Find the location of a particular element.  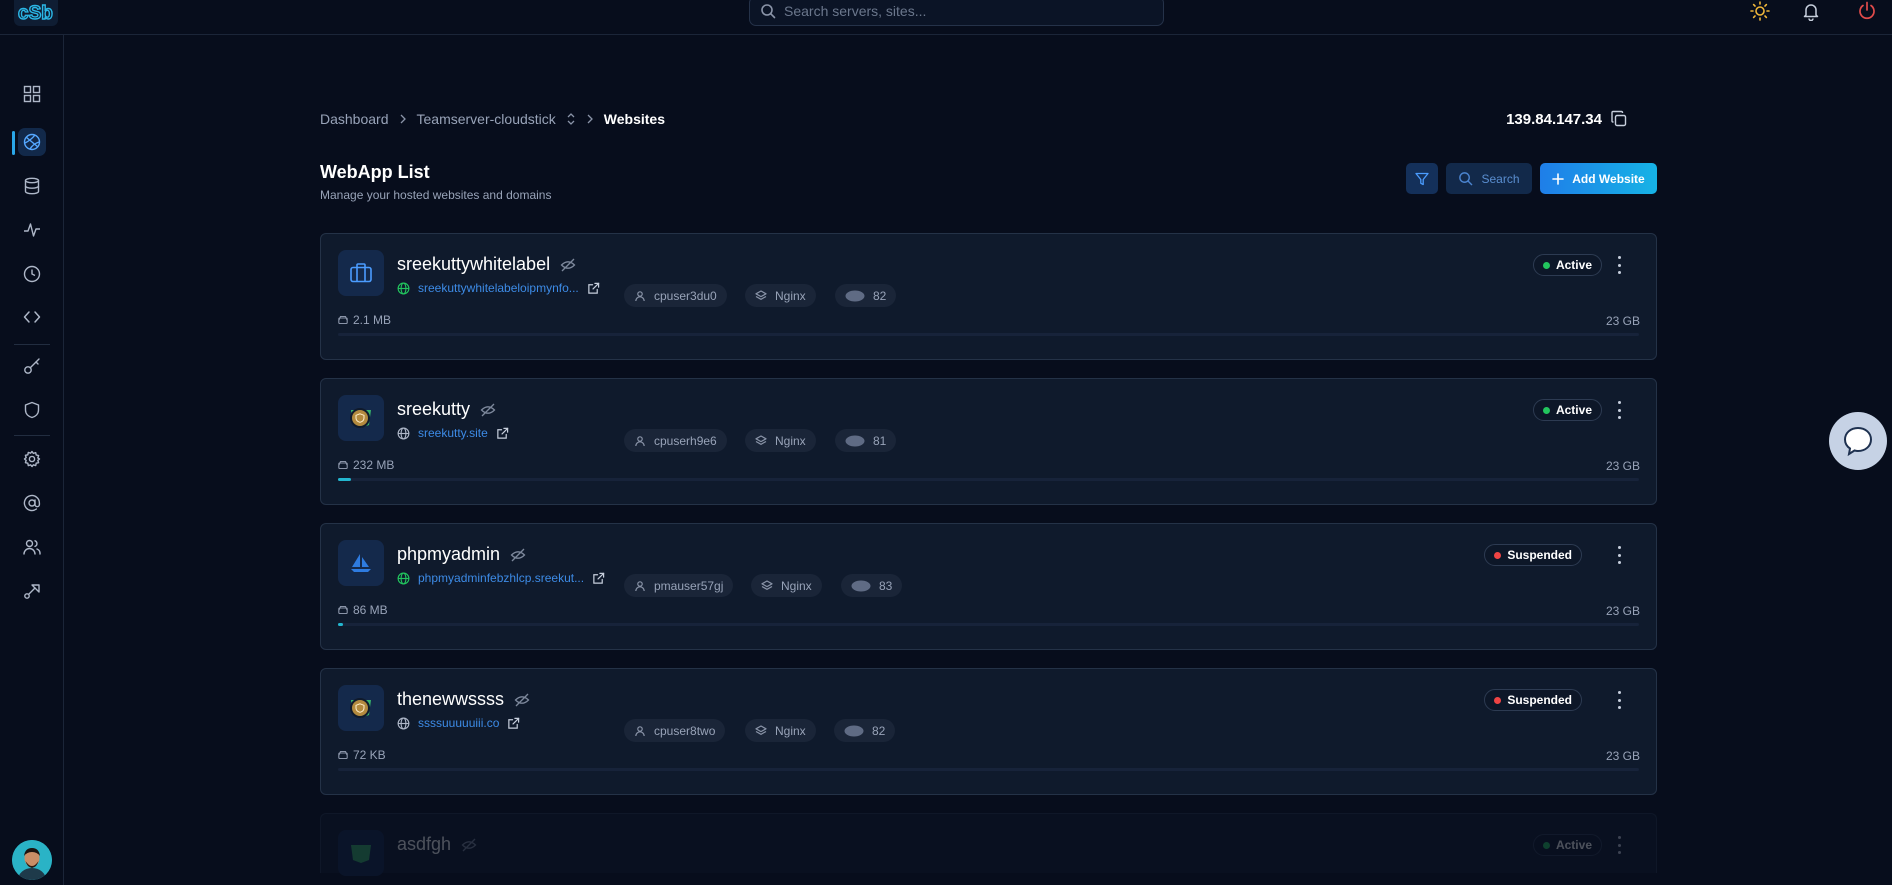

sidebar-item-ssh-keys is located at coordinates (32, 366).